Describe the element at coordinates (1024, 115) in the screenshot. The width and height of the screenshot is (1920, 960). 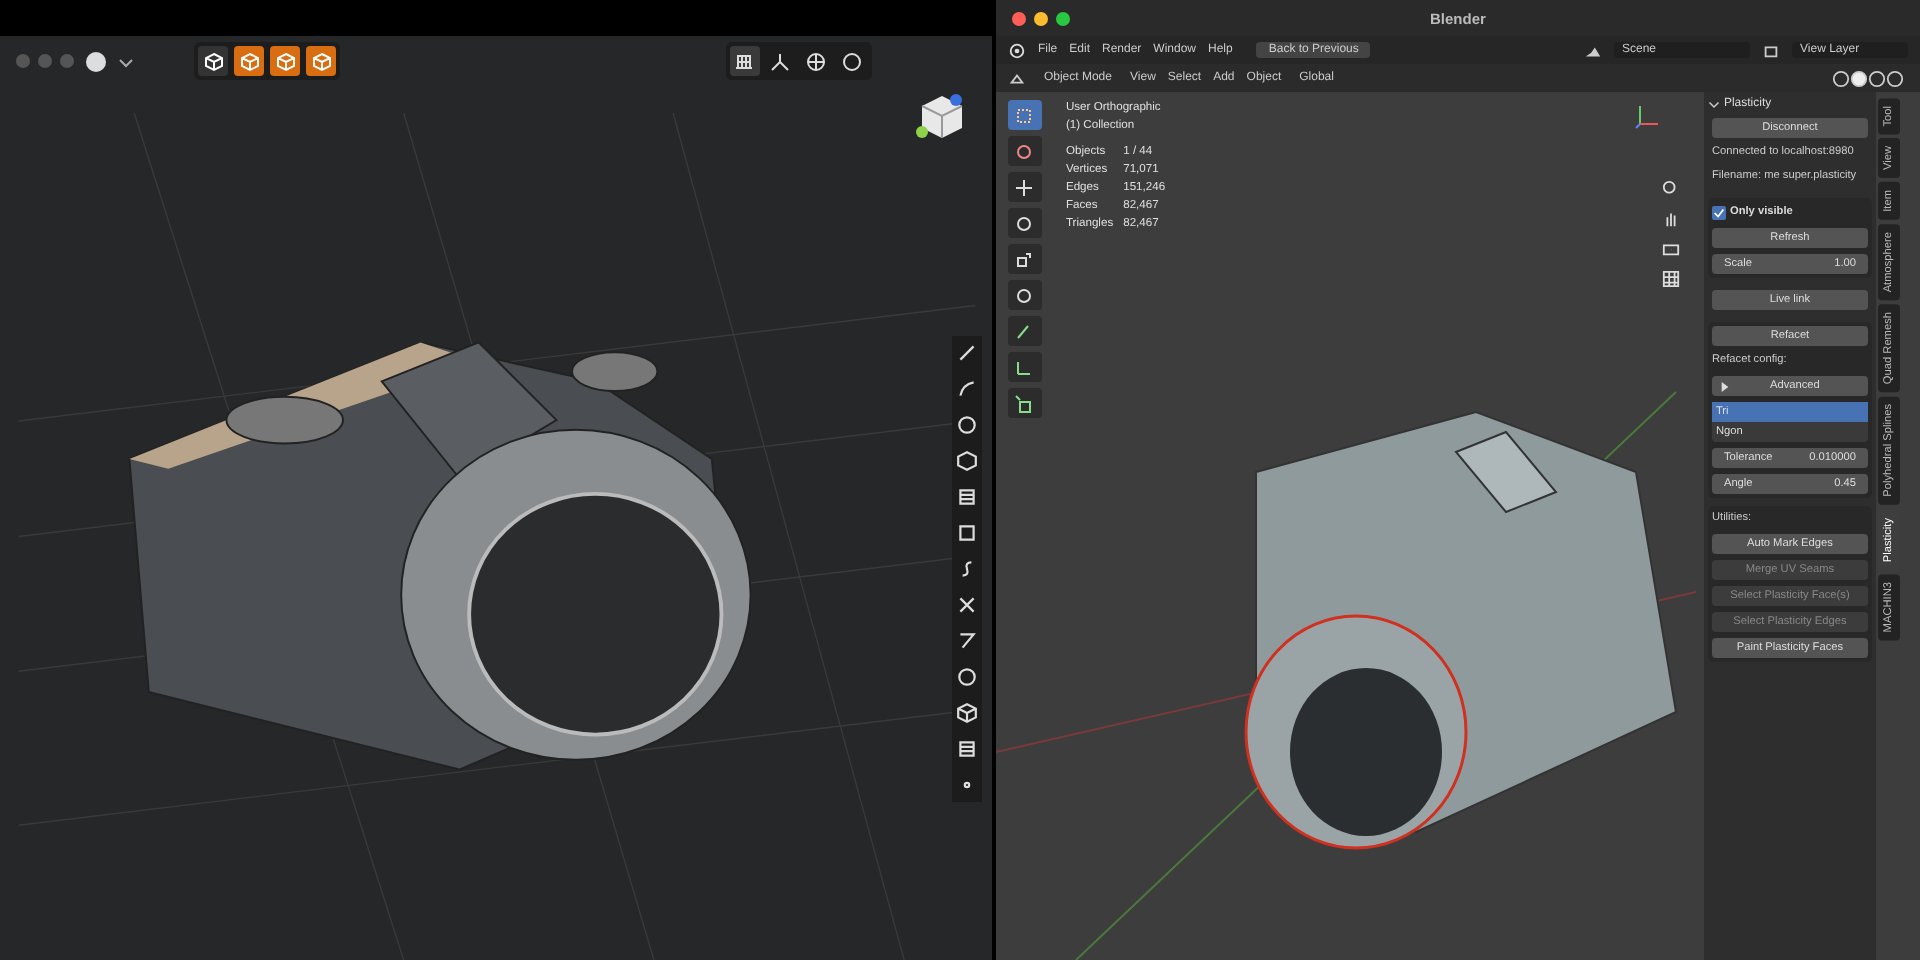
I see `select-box-icon` at that location.